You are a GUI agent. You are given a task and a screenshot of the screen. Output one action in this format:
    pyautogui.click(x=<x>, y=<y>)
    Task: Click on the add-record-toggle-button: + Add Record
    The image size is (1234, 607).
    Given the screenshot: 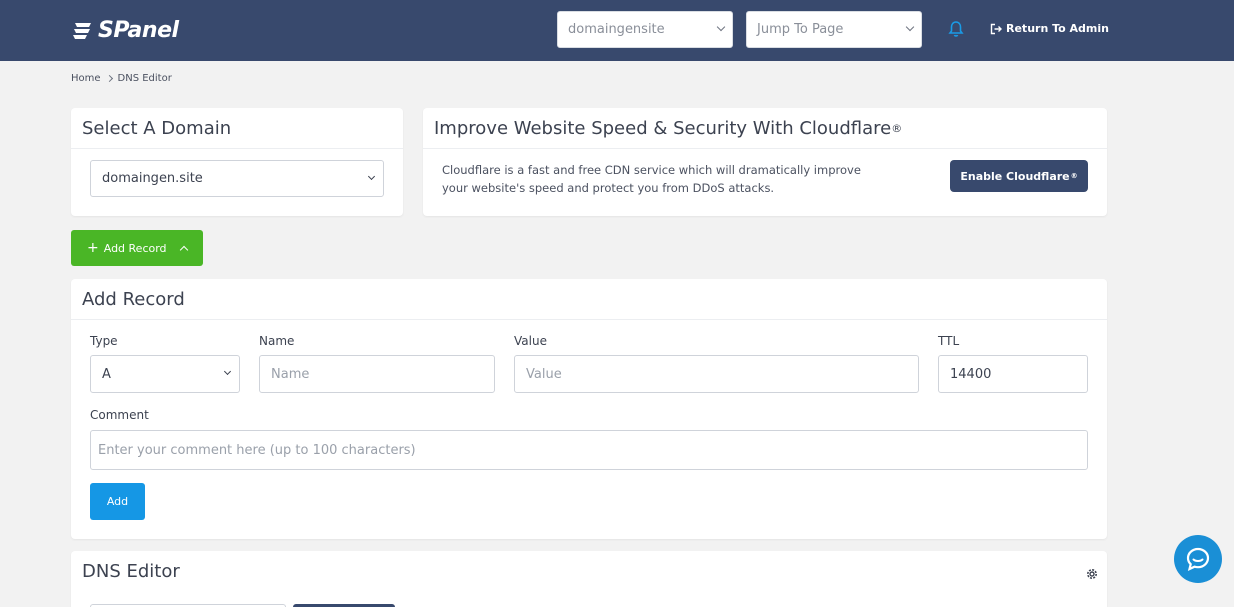 What is the action you would take?
    pyautogui.click(x=137, y=248)
    